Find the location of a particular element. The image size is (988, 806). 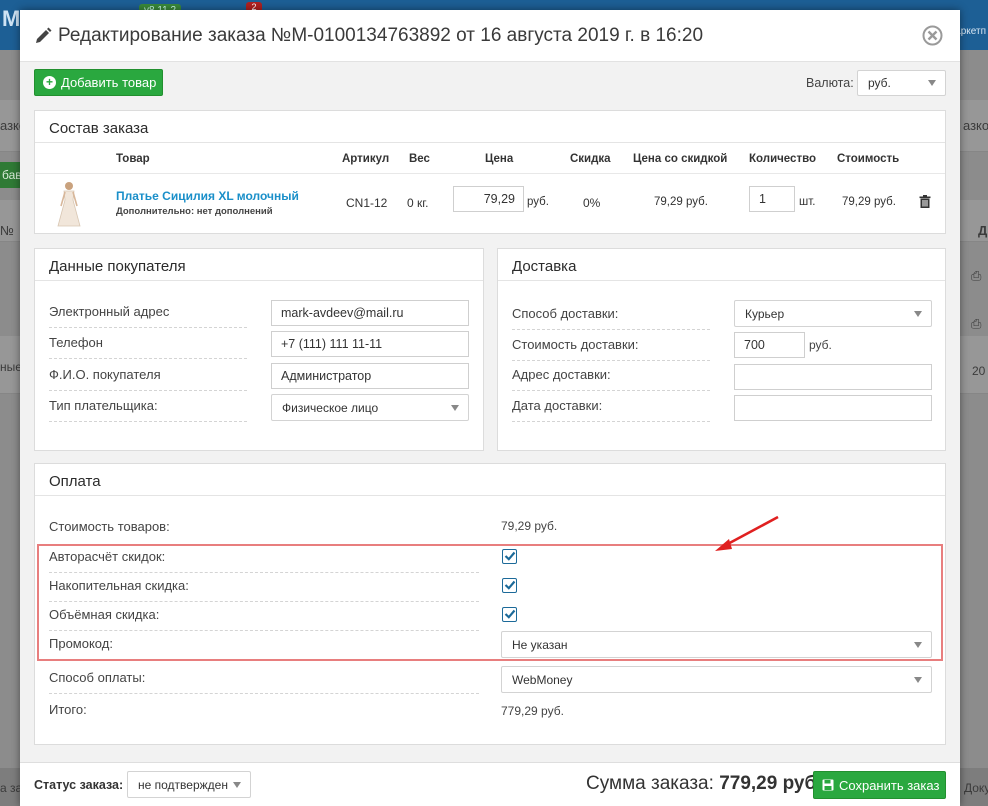

order-status-value: не подтвержден is located at coordinates (183, 784).